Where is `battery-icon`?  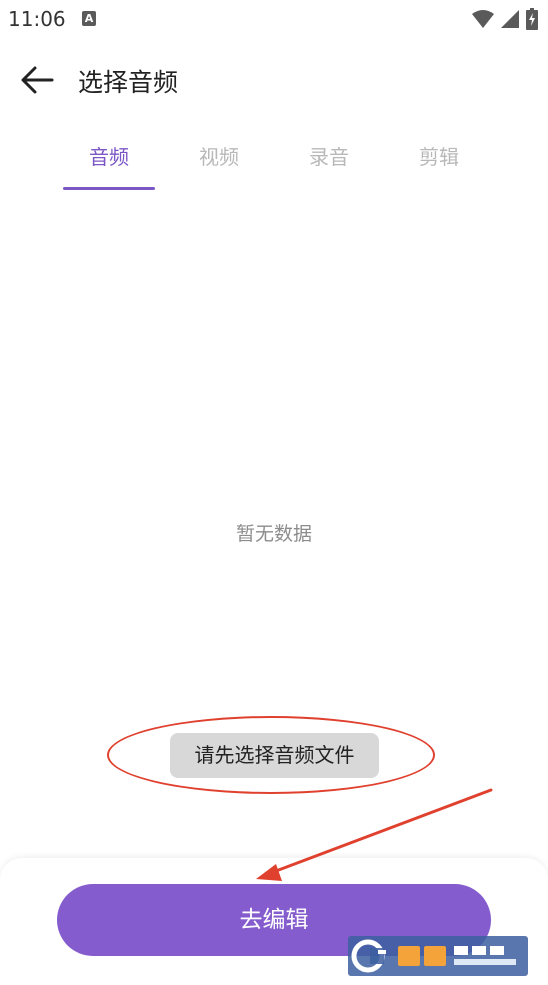 battery-icon is located at coordinates (532, 19).